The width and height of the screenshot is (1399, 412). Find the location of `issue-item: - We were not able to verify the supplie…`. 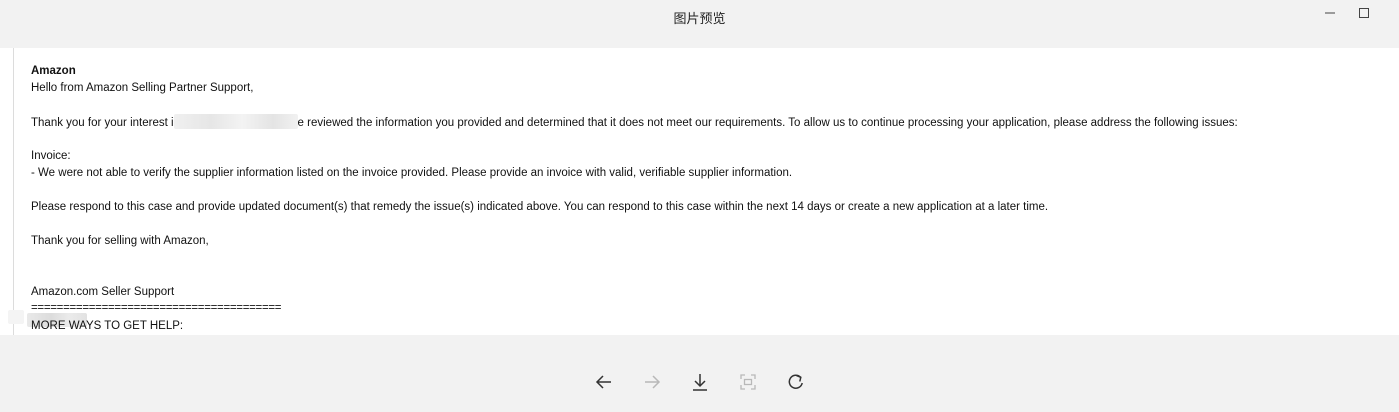

issue-item: - We were not able to verify the supplie… is located at coordinates (412, 173).